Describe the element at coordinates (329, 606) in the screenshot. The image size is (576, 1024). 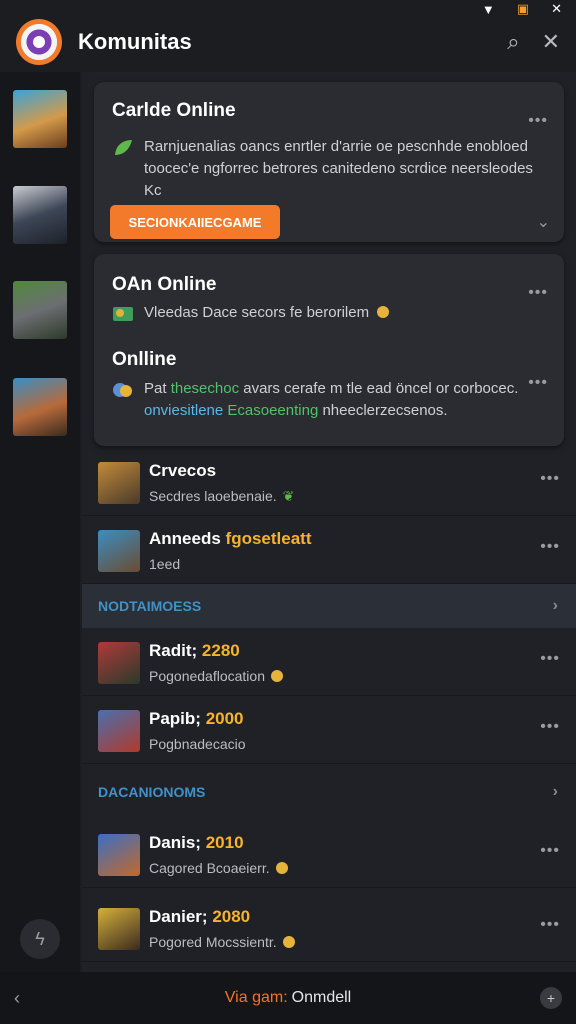
I see `section-header: NODTAIMOESS ›` at that location.